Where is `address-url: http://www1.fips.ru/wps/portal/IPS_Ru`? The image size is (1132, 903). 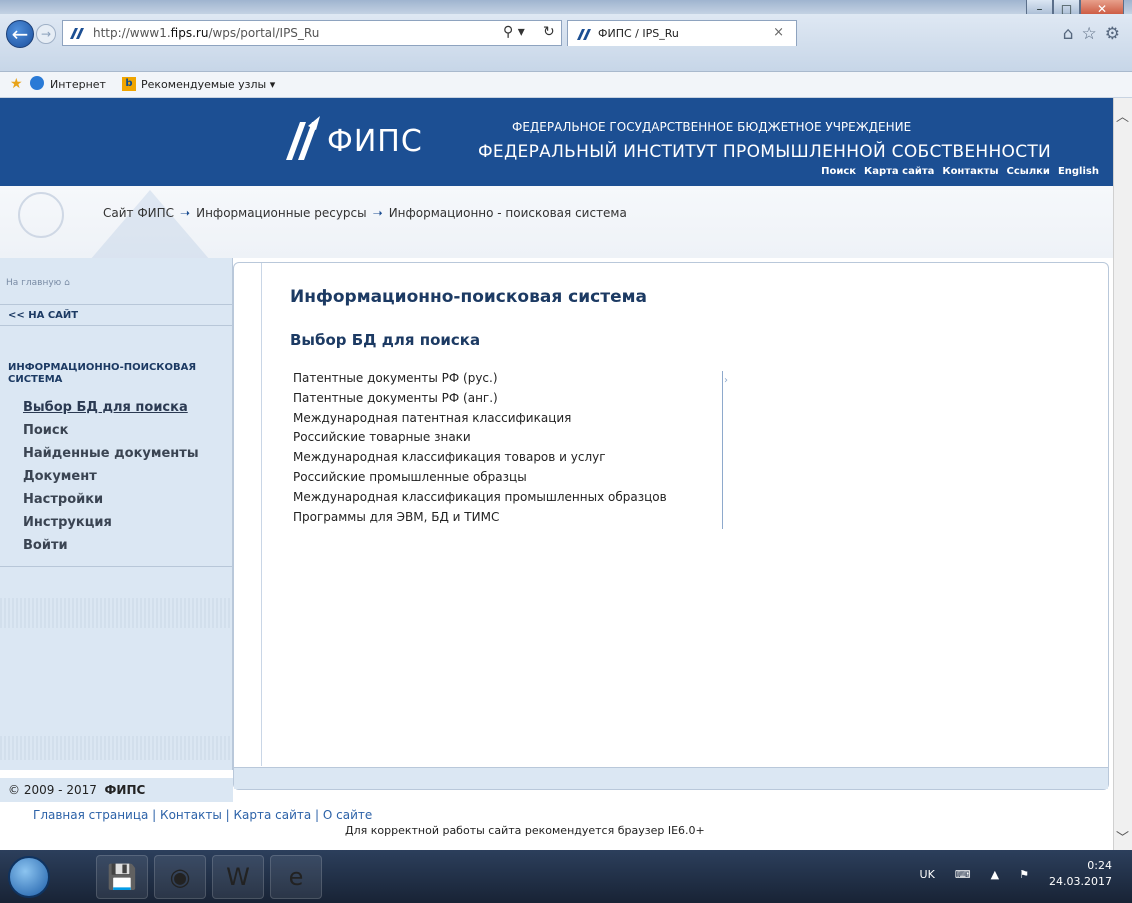
address-url: http://www1.fips.ru/wps/portal/IPS_Ru is located at coordinates (206, 33).